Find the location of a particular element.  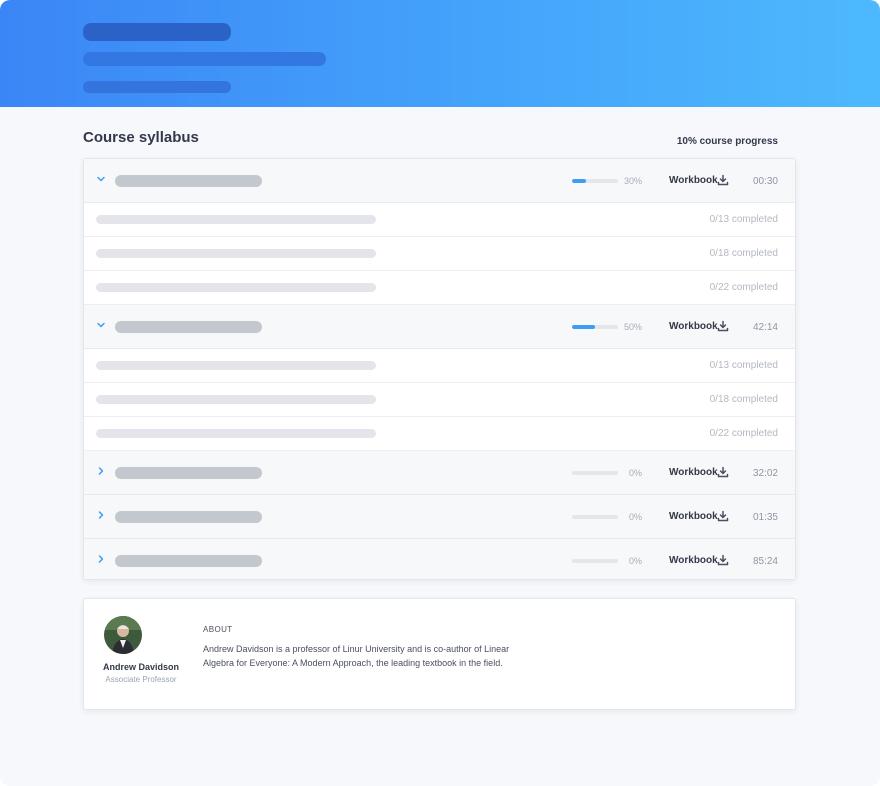

module-duration: 42:14 is located at coordinates (765, 327).